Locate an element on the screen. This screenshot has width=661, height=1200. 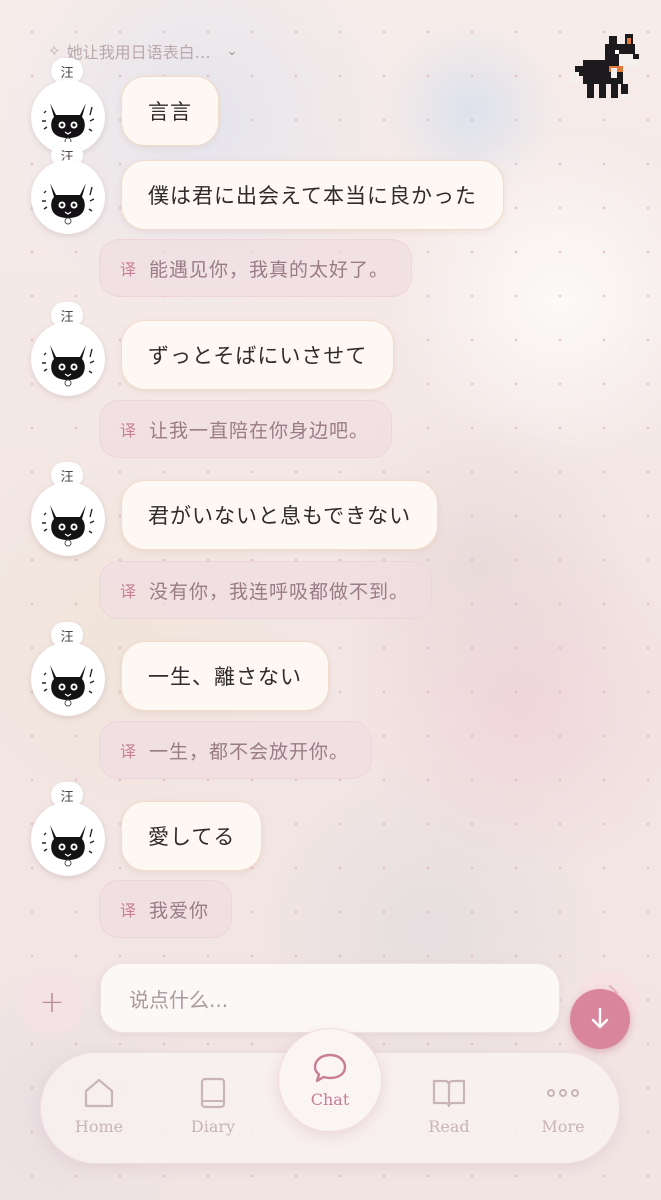
message-bubble: 言言 is located at coordinates (170, 111).